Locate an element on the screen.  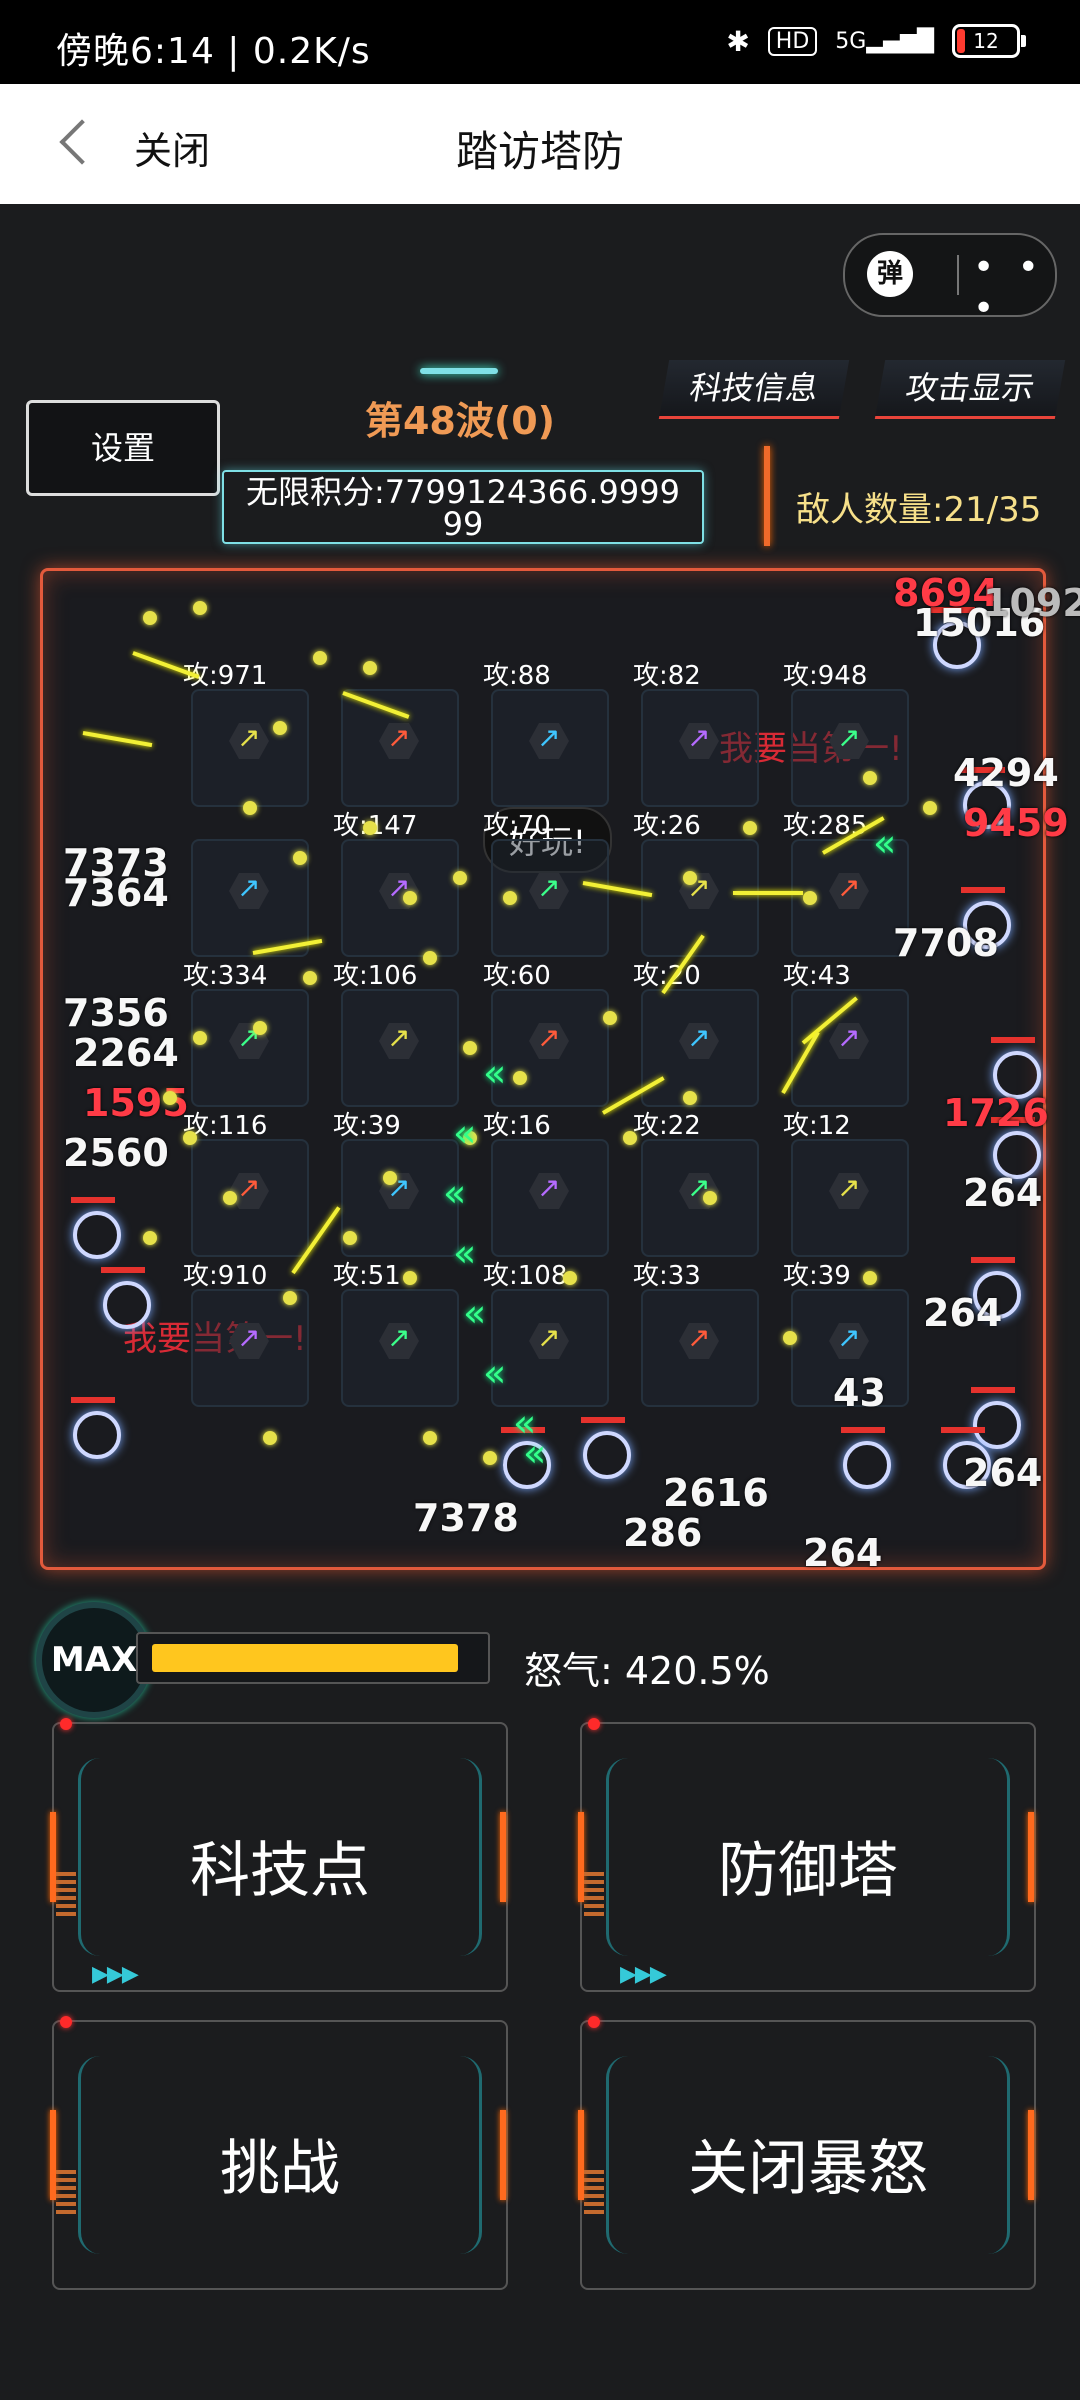
tech-info-button: 科技信息 is located at coordinates (754, 389).